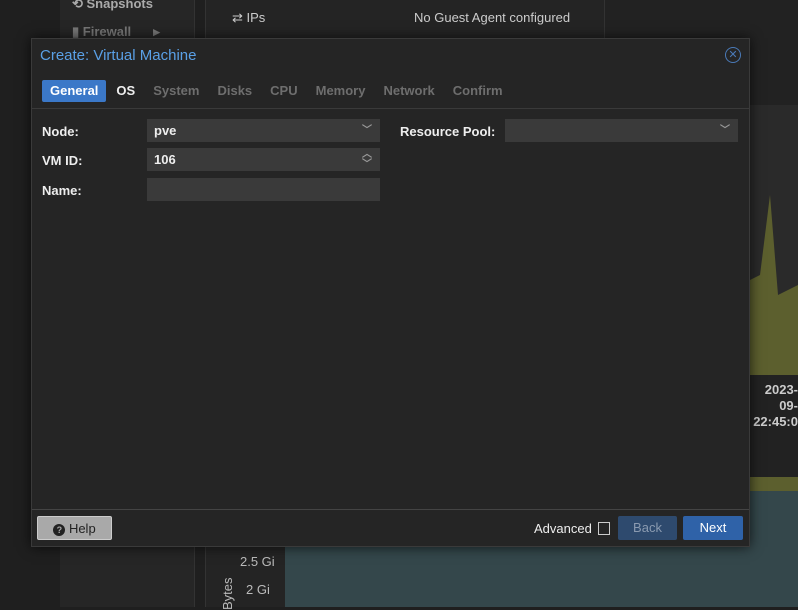  What do you see at coordinates (112, 6) in the screenshot?
I see `sidebar-item-snapshots: ⟲ Snapshots` at bounding box center [112, 6].